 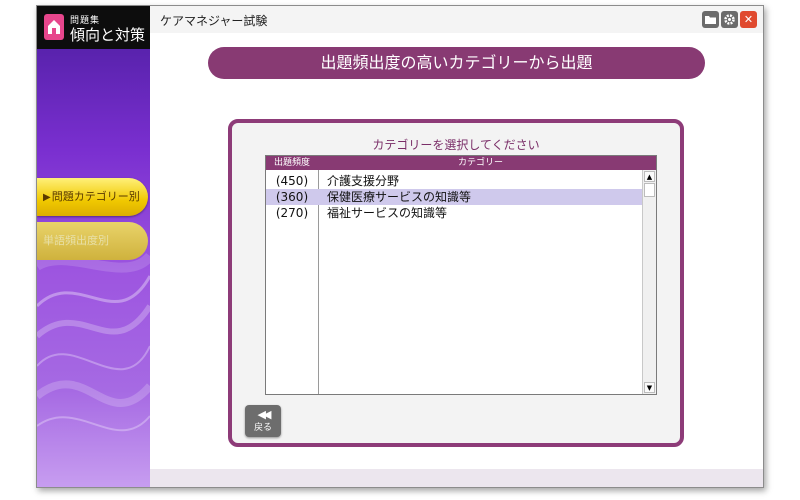 What do you see at coordinates (292, 197) in the screenshot?
I see `row-frequency: (360)` at bounding box center [292, 197].